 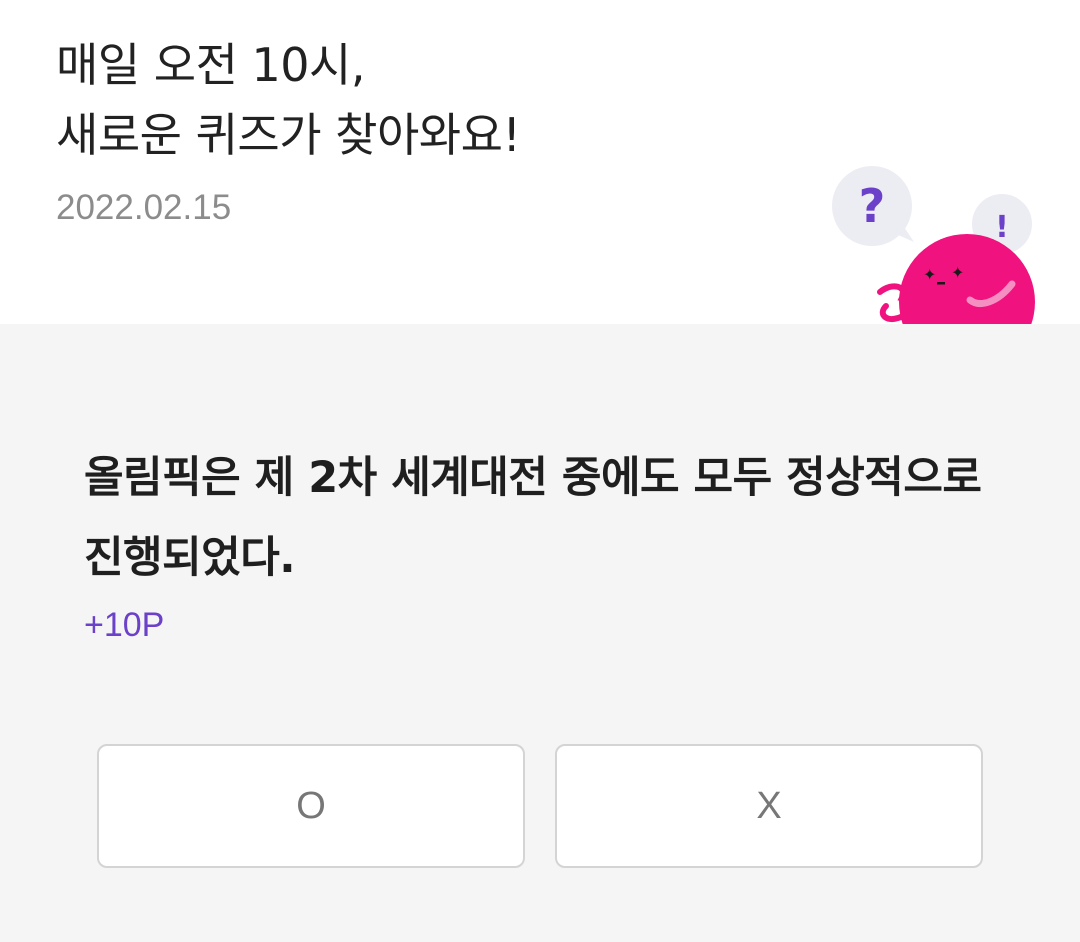 I want to click on answer-o-button: O, so click(x=311, y=806).